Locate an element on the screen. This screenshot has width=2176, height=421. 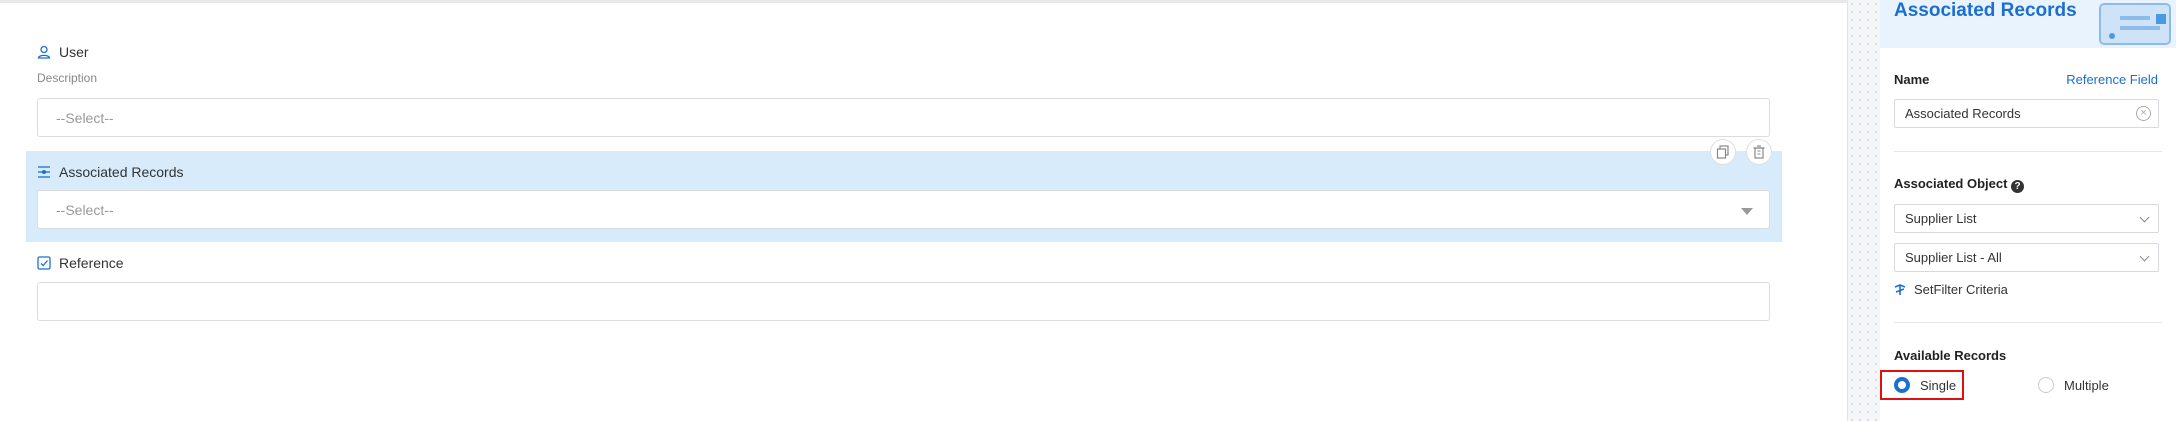
copy-field-button is located at coordinates (1723, 152).